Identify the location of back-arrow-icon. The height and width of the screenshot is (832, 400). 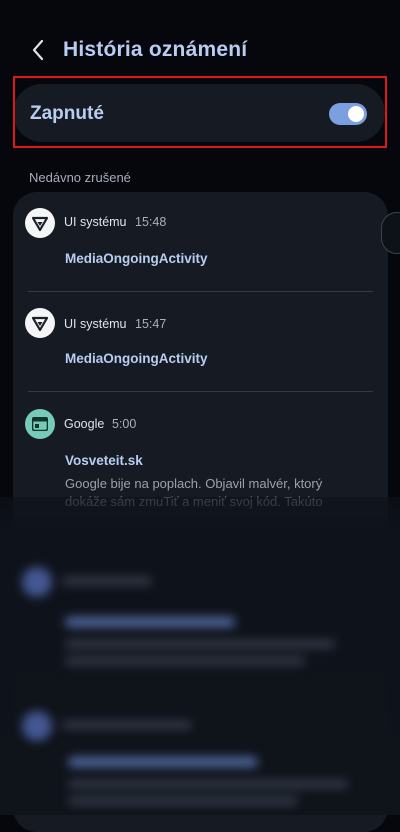
(38, 50).